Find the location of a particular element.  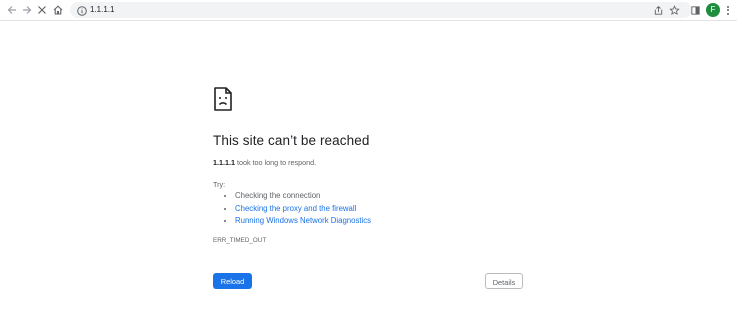

address-bar: 1.1.1.1 is located at coordinates (381, 10).